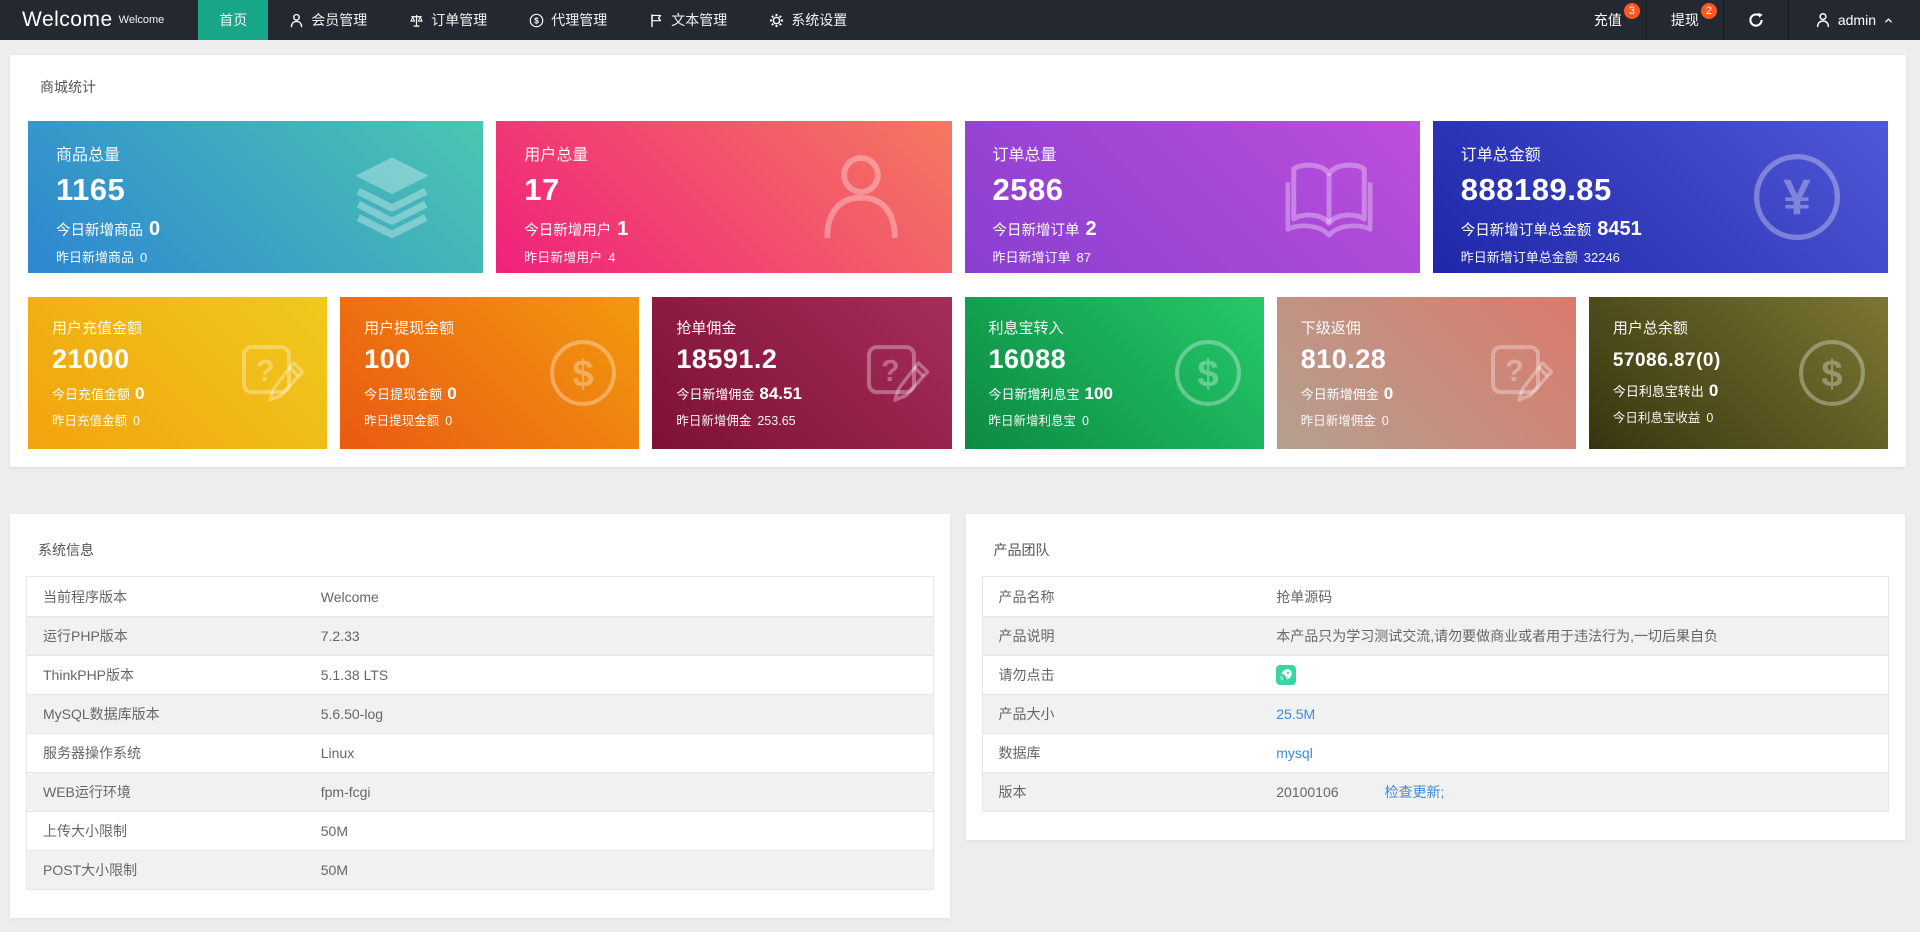 The width and height of the screenshot is (1920, 932). What do you see at coordinates (480, 791) in the screenshot?
I see `table-row: WEB运行环境 fpm-fcgi` at bounding box center [480, 791].